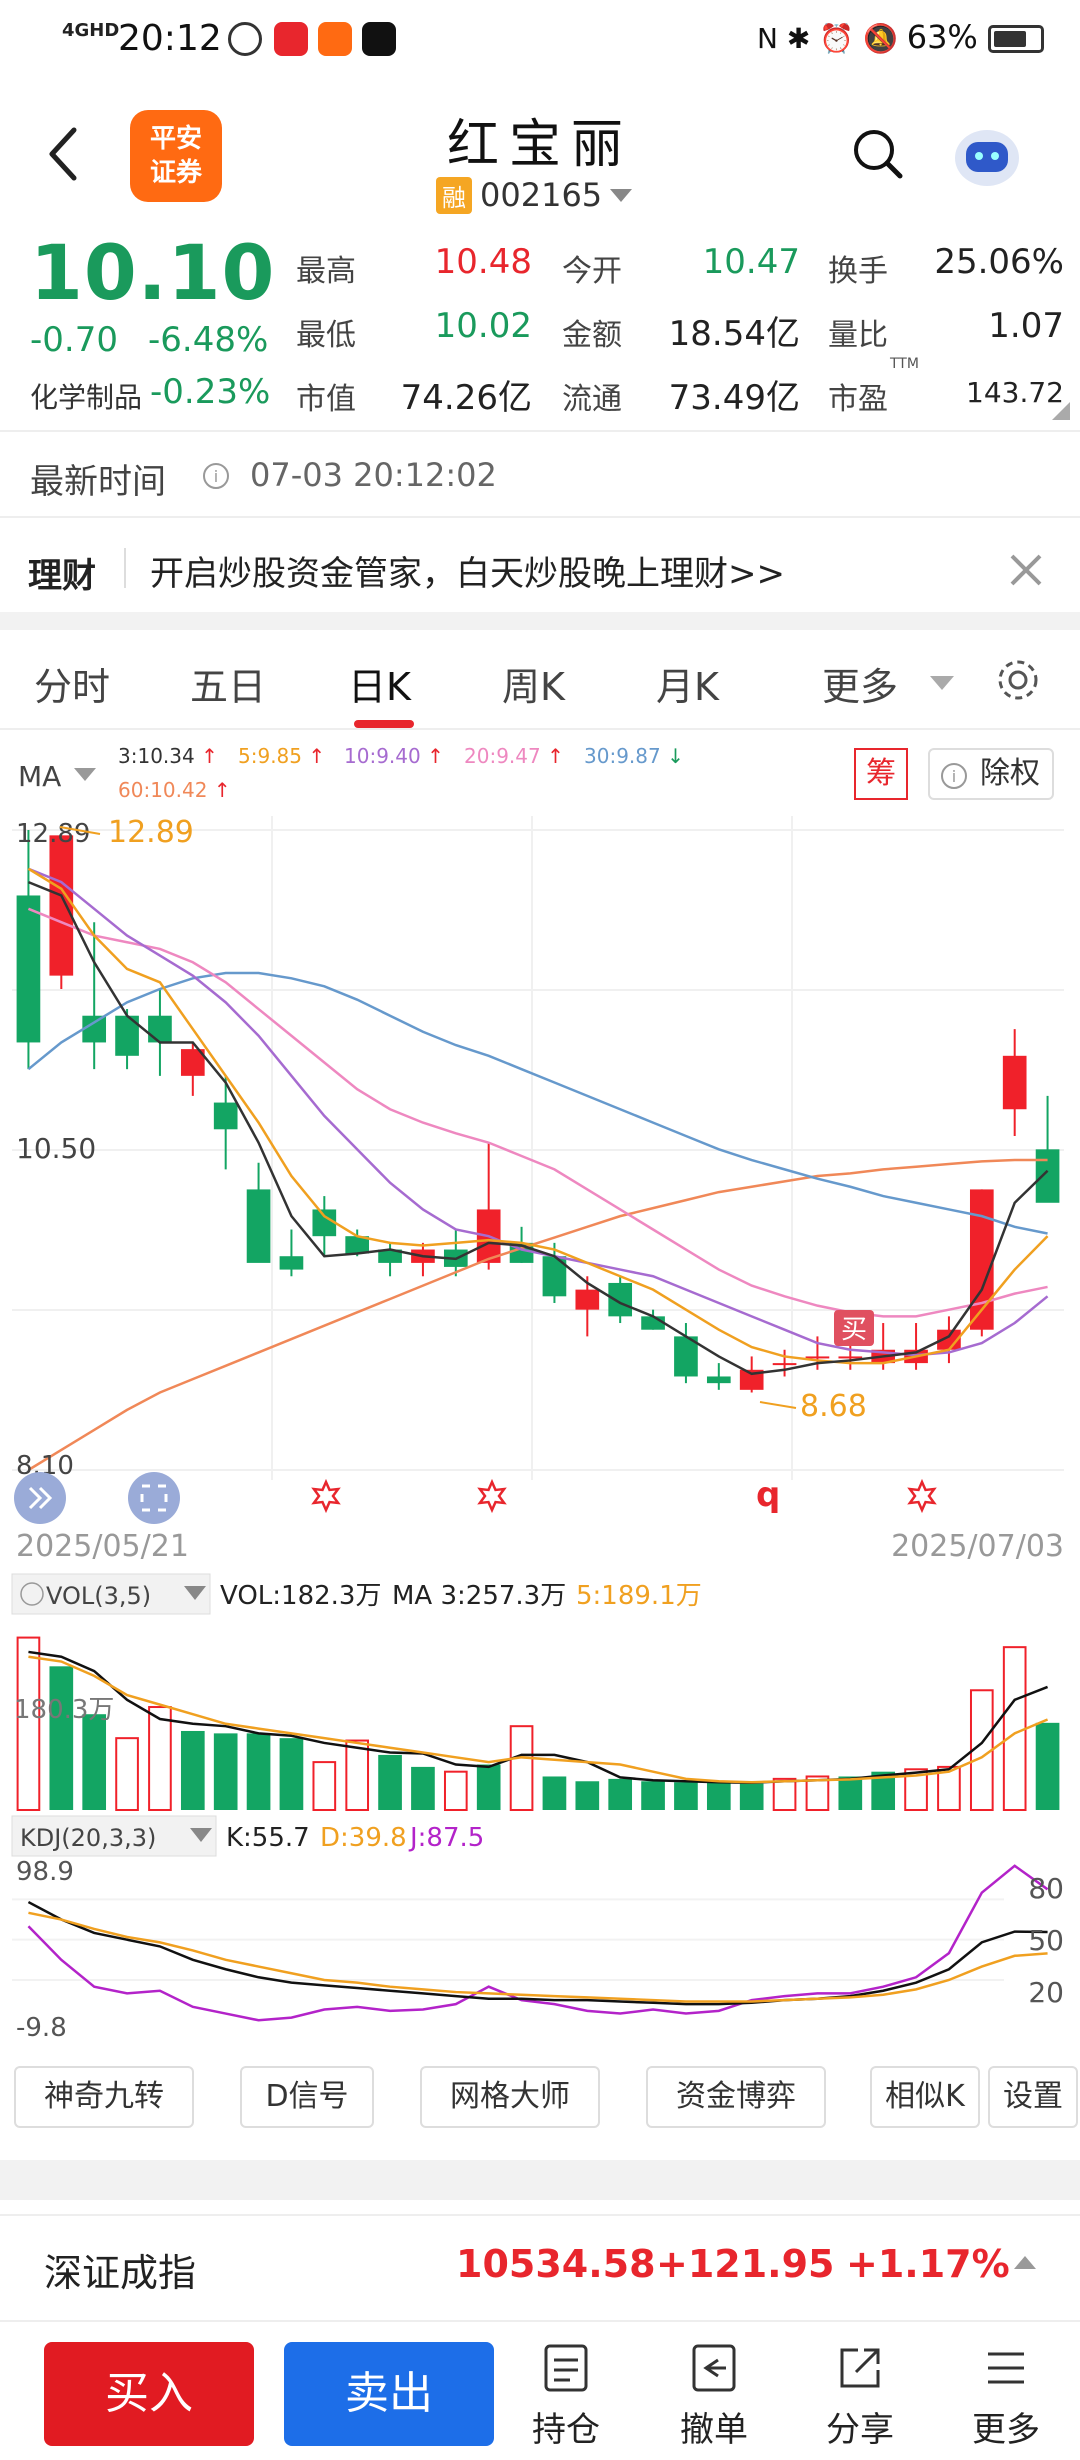 The image size is (1080, 2460). What do you see at coordinates (987, 155) in the screenshot?
I see `assistant-robot-icon` at bounding box center [987, 155].